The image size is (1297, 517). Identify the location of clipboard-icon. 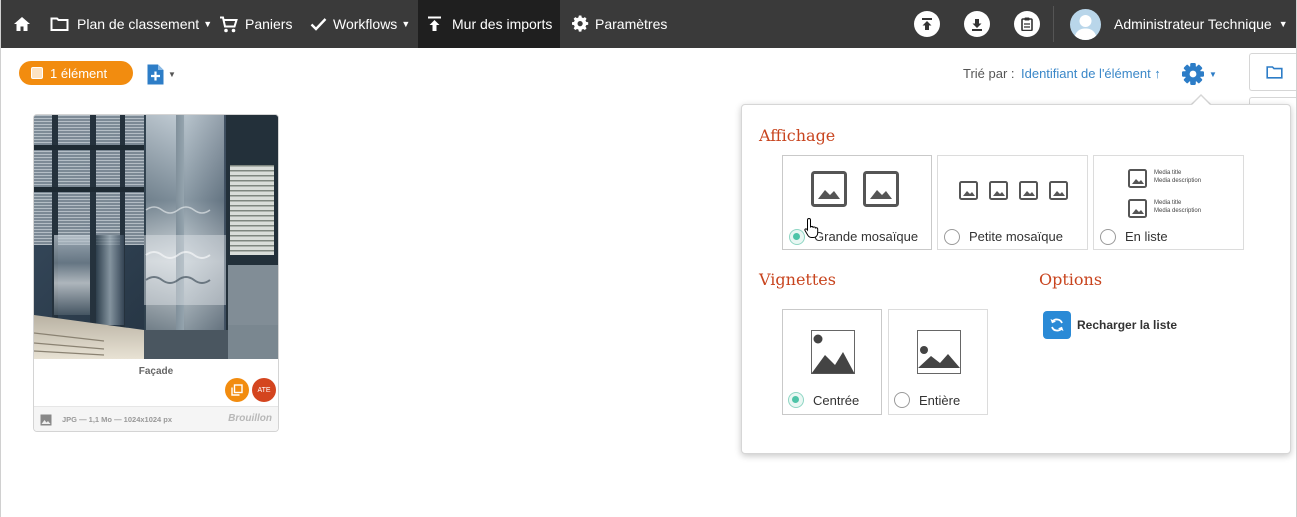
(1027, 24).